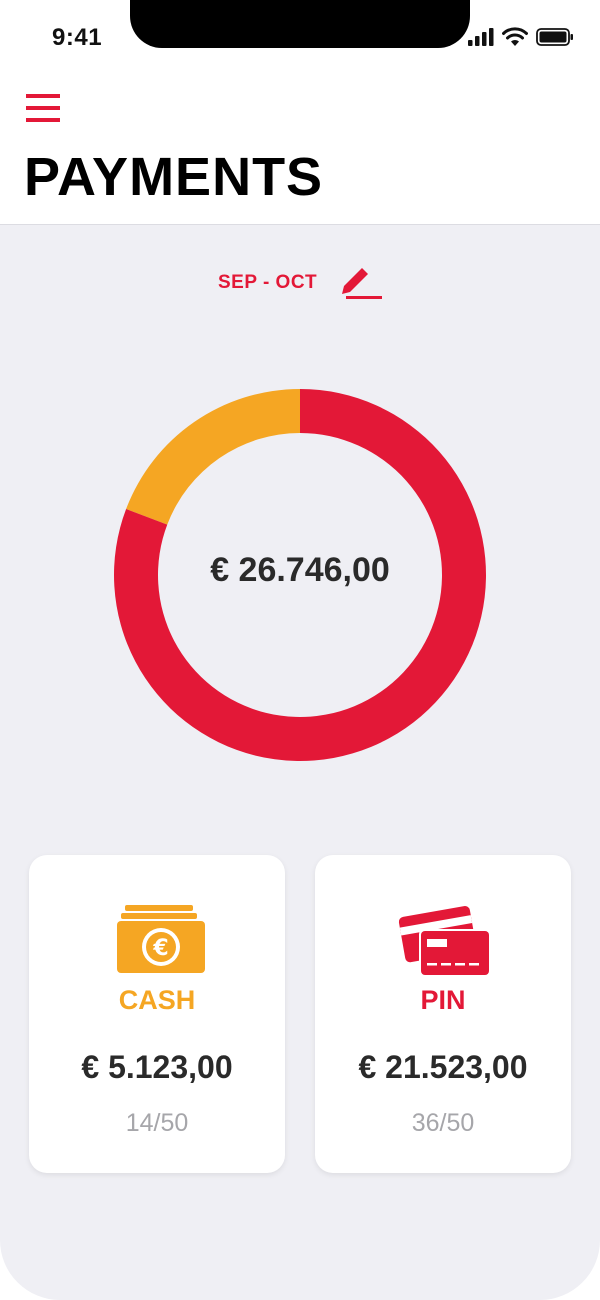 This screenshot has height=1300, width=600. I want to click on pin-card: PIN € 21.523,00 36/50, so click(443, 1014).